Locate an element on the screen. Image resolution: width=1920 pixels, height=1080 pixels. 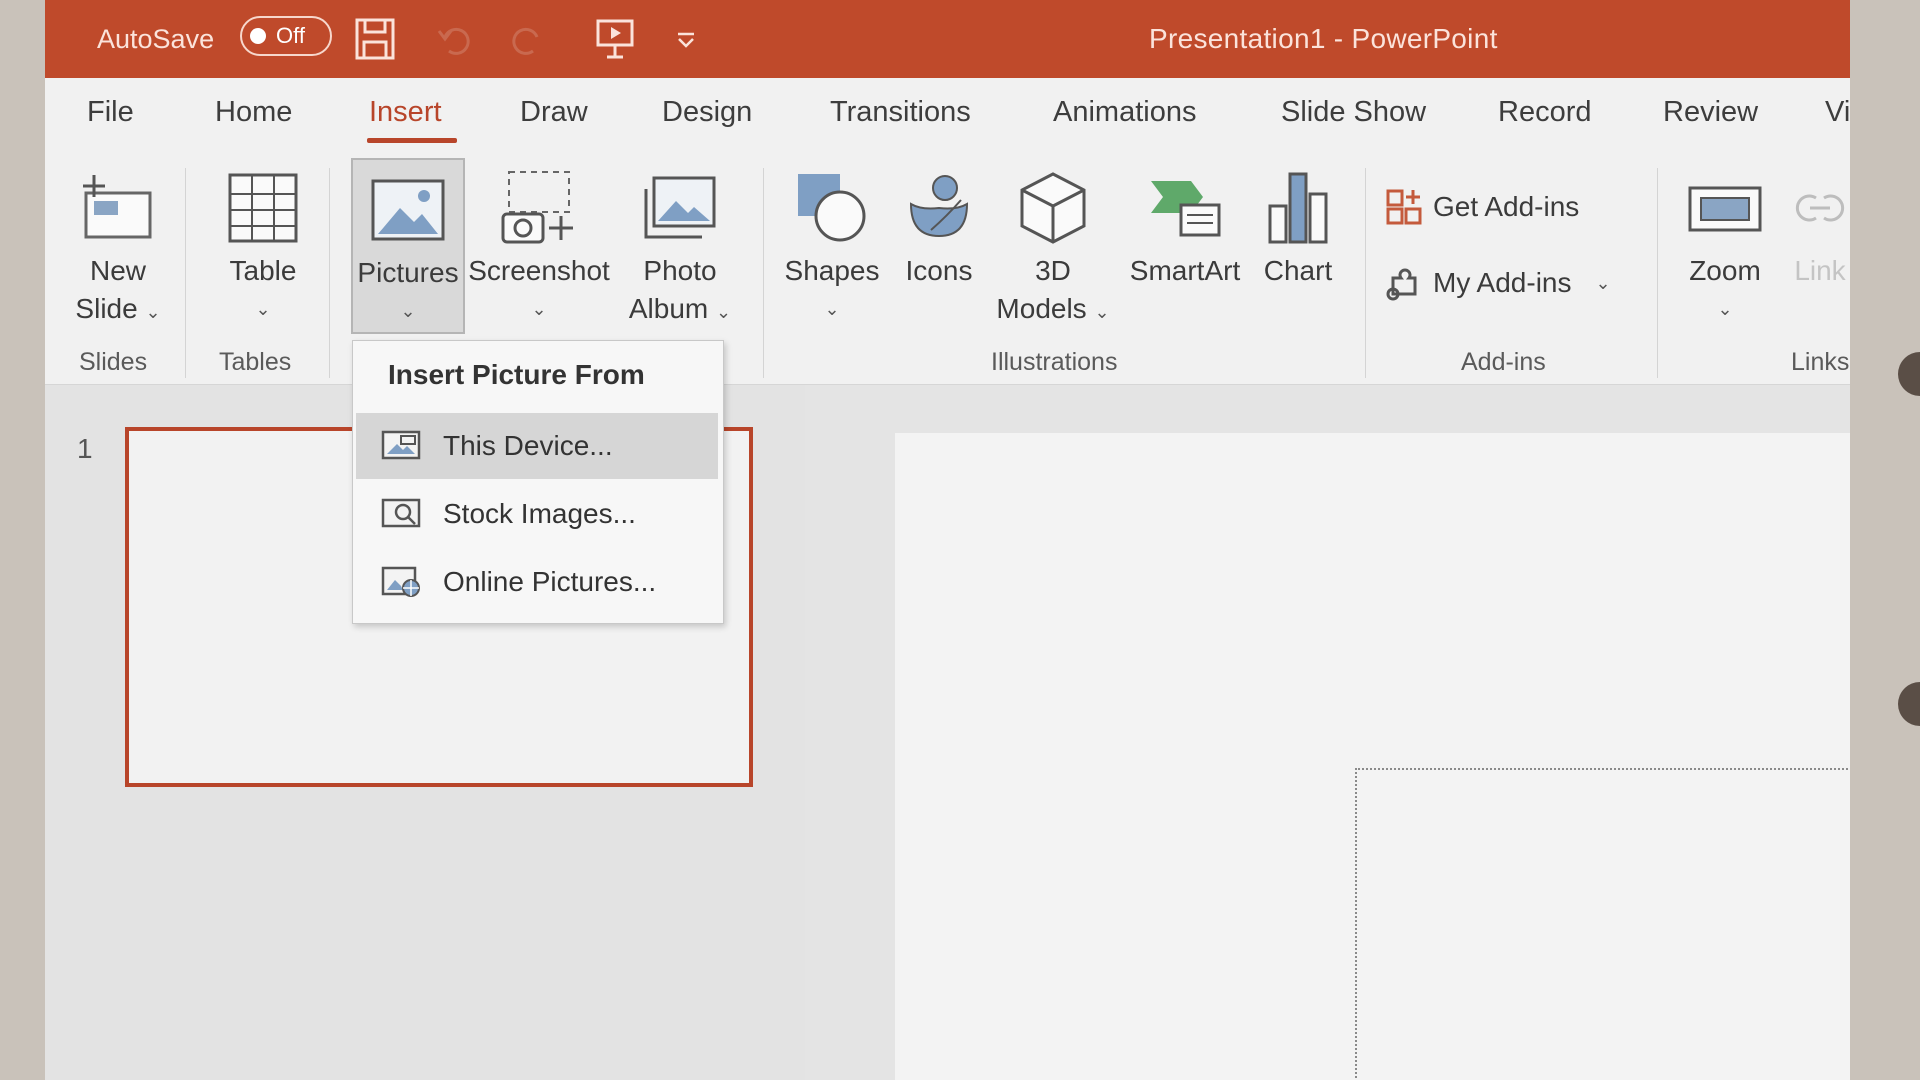
group-label-slides: Slides is located at coordinates (113, 362).